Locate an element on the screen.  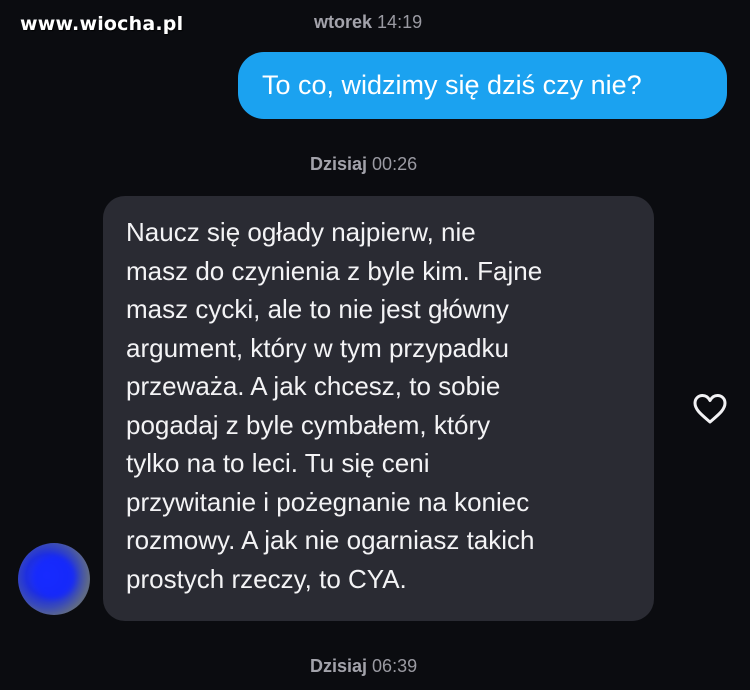
timestamp-time: 06:39 is located at coordinates (395, 666).